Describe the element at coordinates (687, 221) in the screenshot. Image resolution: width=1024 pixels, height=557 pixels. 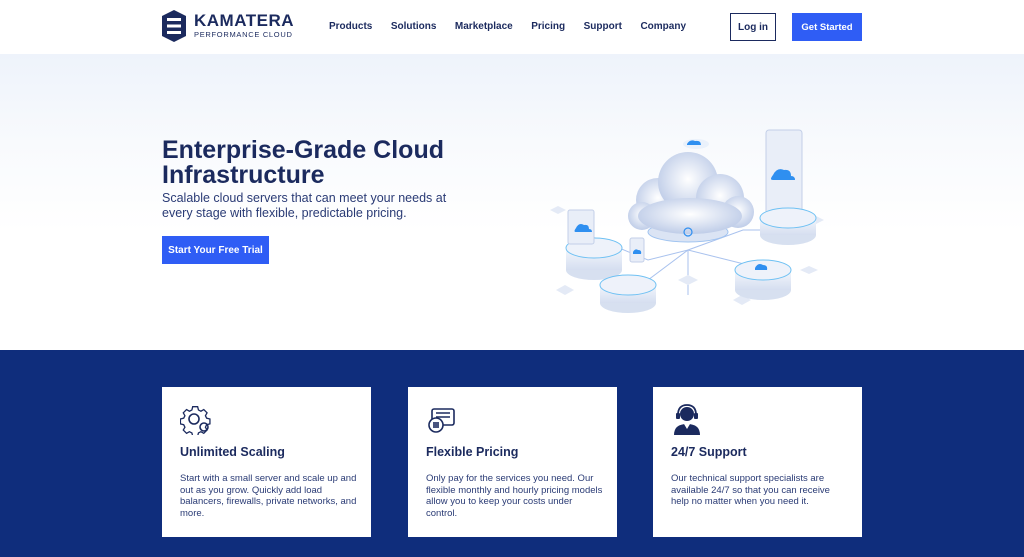
I see `cloud-network-illustration` at that location.